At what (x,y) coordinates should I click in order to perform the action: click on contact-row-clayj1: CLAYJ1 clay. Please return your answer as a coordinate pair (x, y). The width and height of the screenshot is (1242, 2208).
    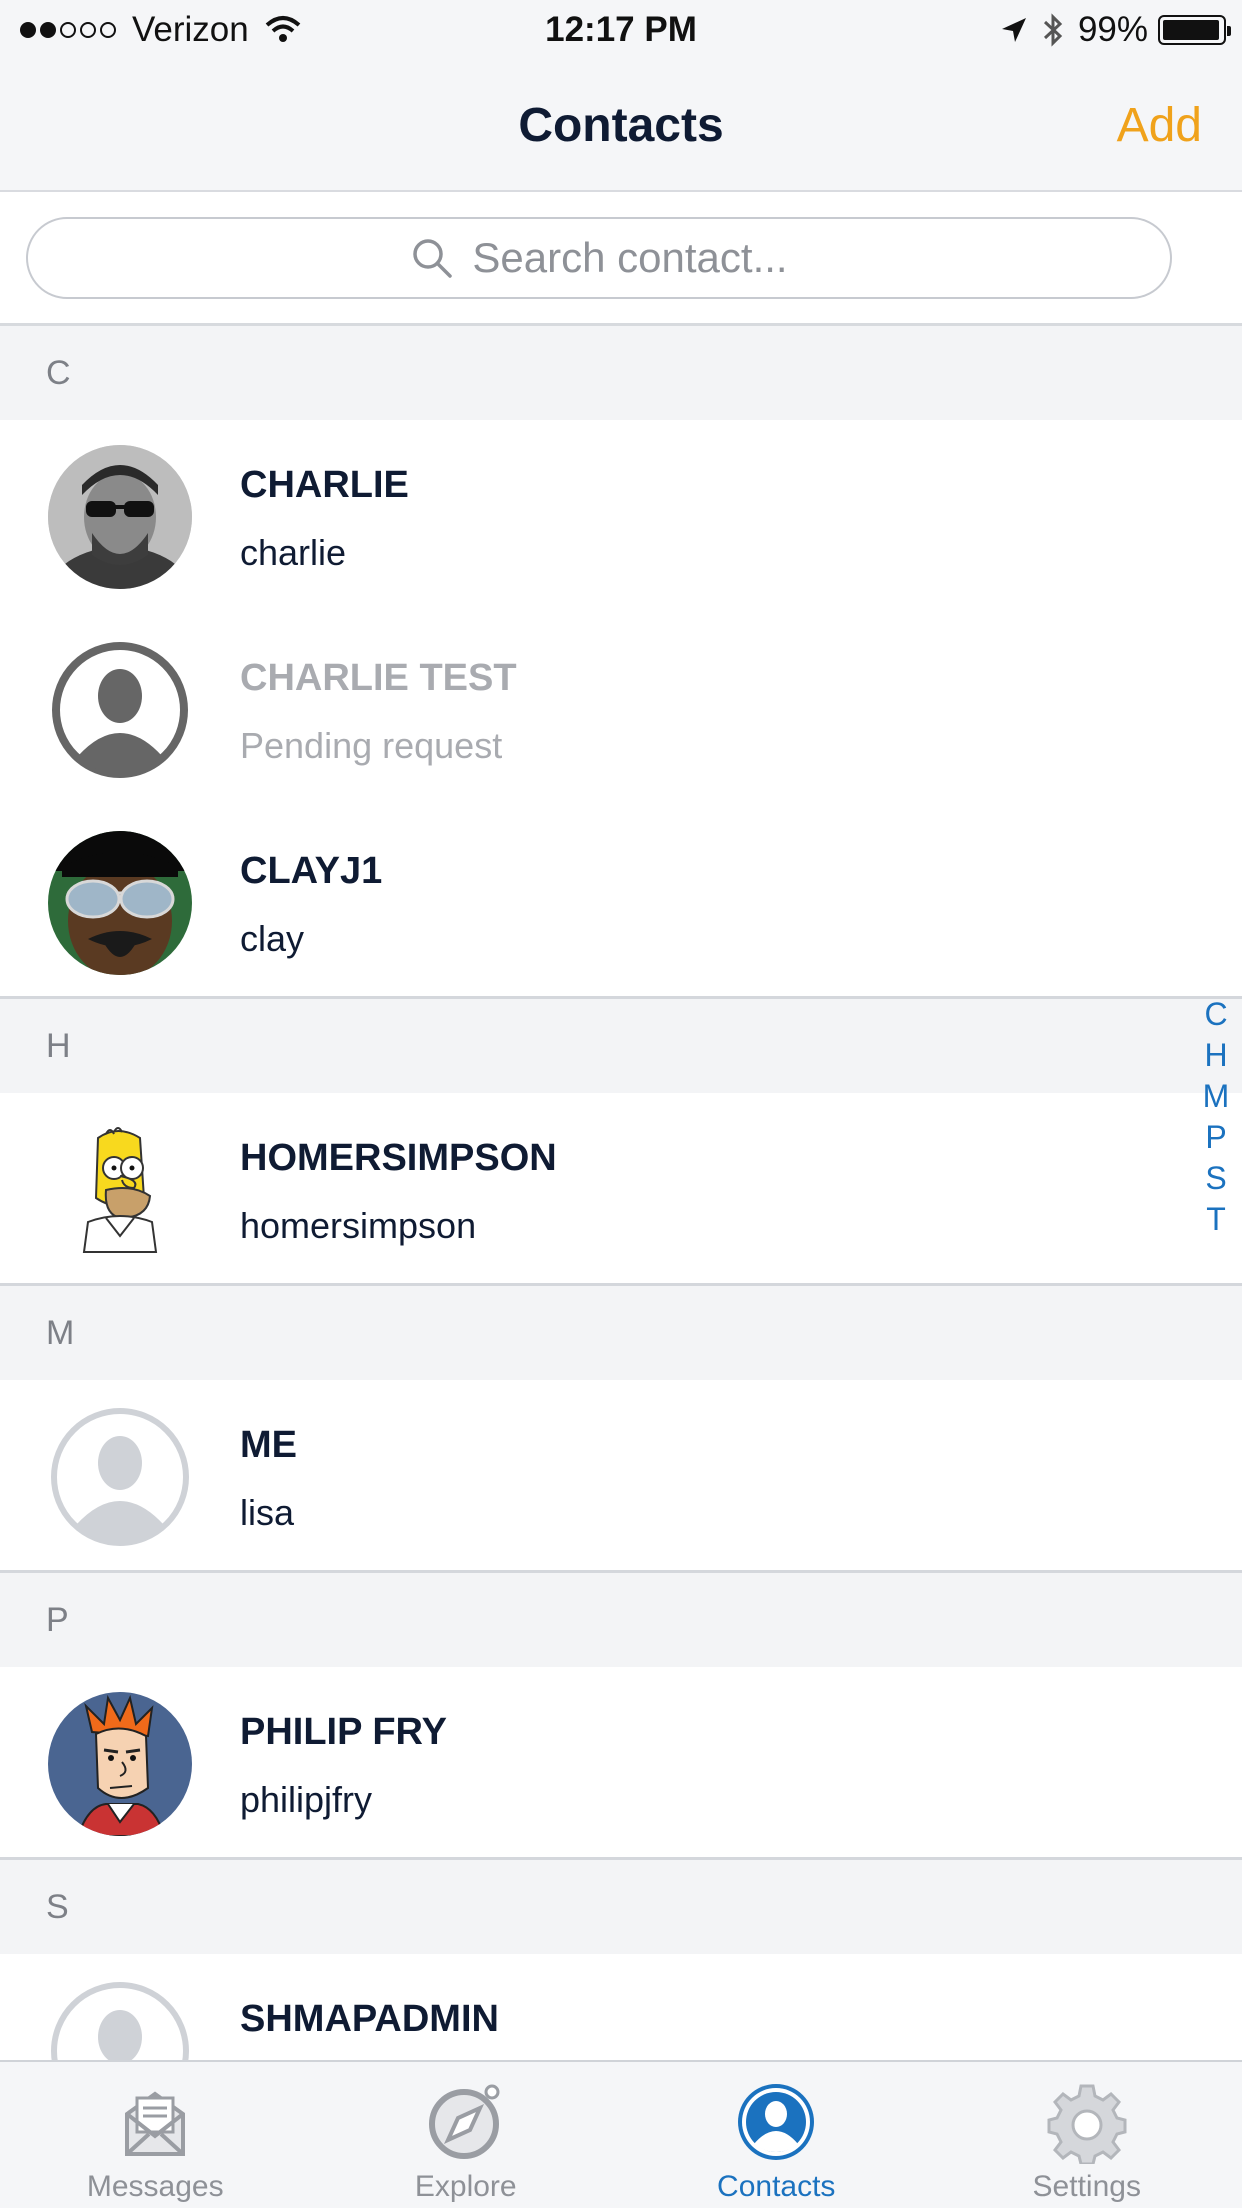
    Looking at the image, I should click on (621, 902).